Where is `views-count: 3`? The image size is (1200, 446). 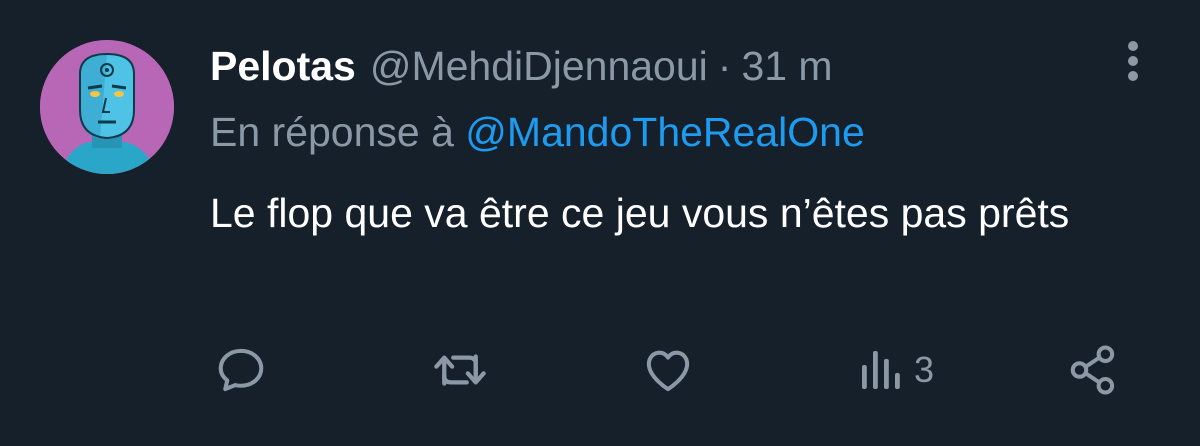 views-count: 3 is located at coordinates (924, 369).